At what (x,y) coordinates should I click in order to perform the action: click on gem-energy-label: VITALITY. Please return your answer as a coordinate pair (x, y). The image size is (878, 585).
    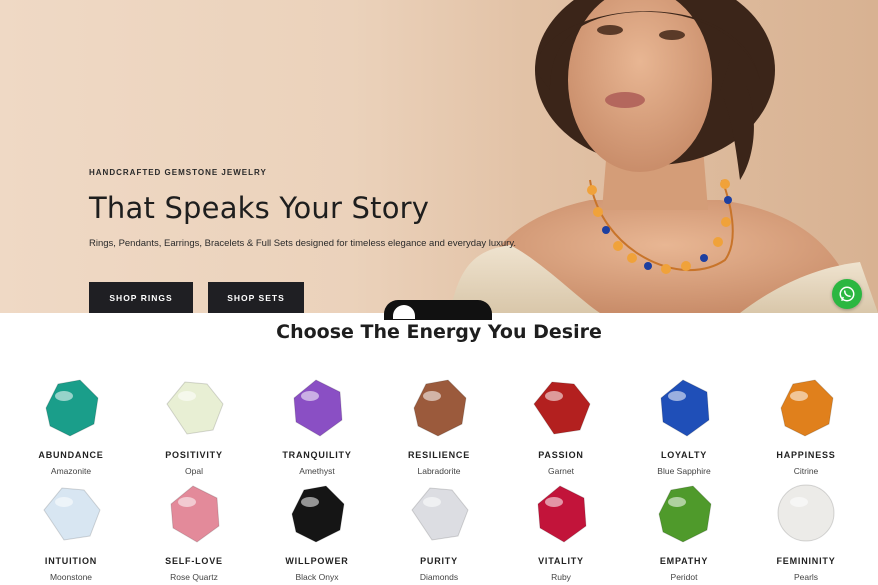
    Looking at the image, I should click on (561, 561).